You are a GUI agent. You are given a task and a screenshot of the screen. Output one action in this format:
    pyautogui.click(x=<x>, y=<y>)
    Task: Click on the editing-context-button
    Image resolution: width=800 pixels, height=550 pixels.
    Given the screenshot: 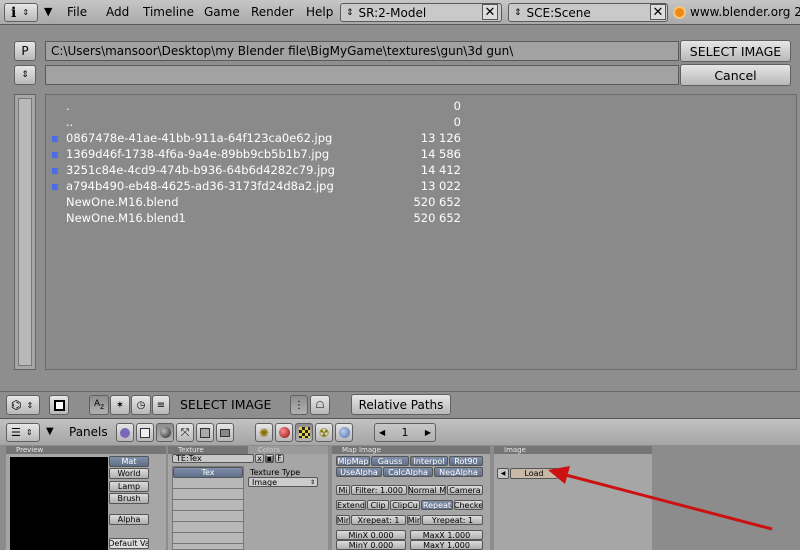 What is the action you would take?
    pyautogui.click(x=205, y=432)
    